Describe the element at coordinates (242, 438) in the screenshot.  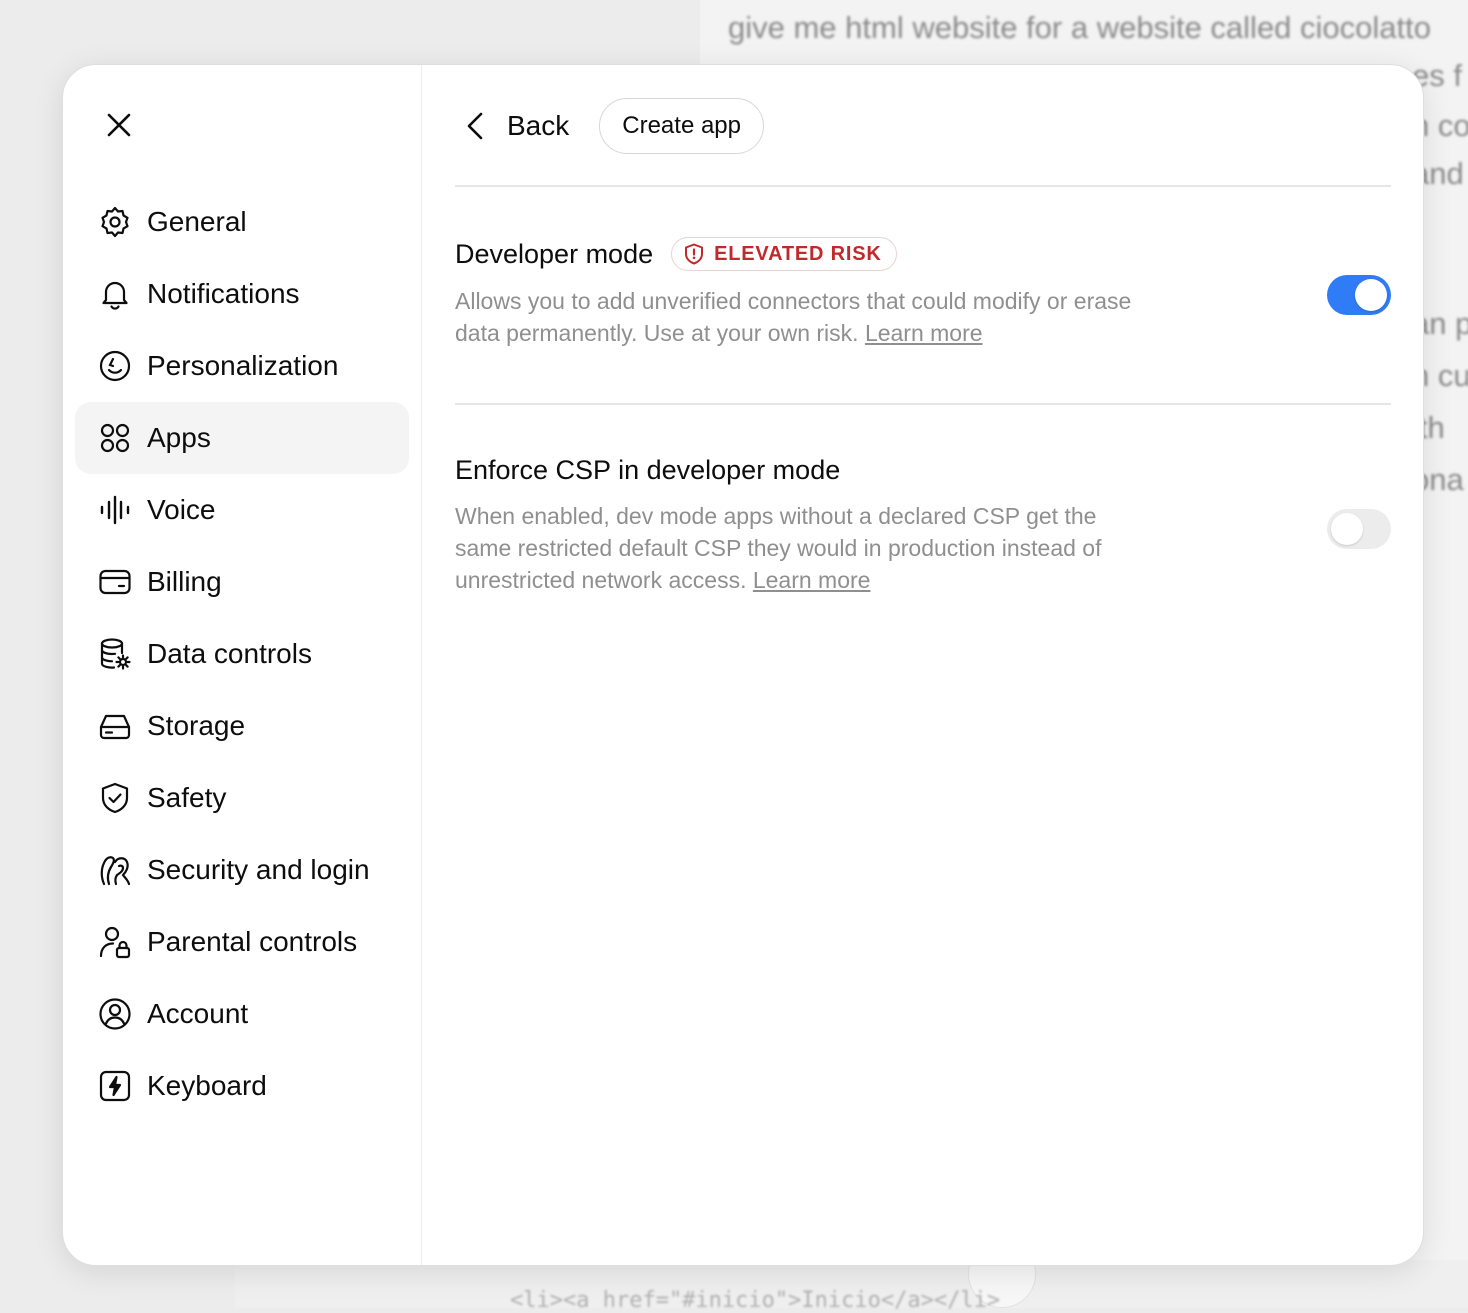
I see `sidebar-item-apps: Apps` at that location.